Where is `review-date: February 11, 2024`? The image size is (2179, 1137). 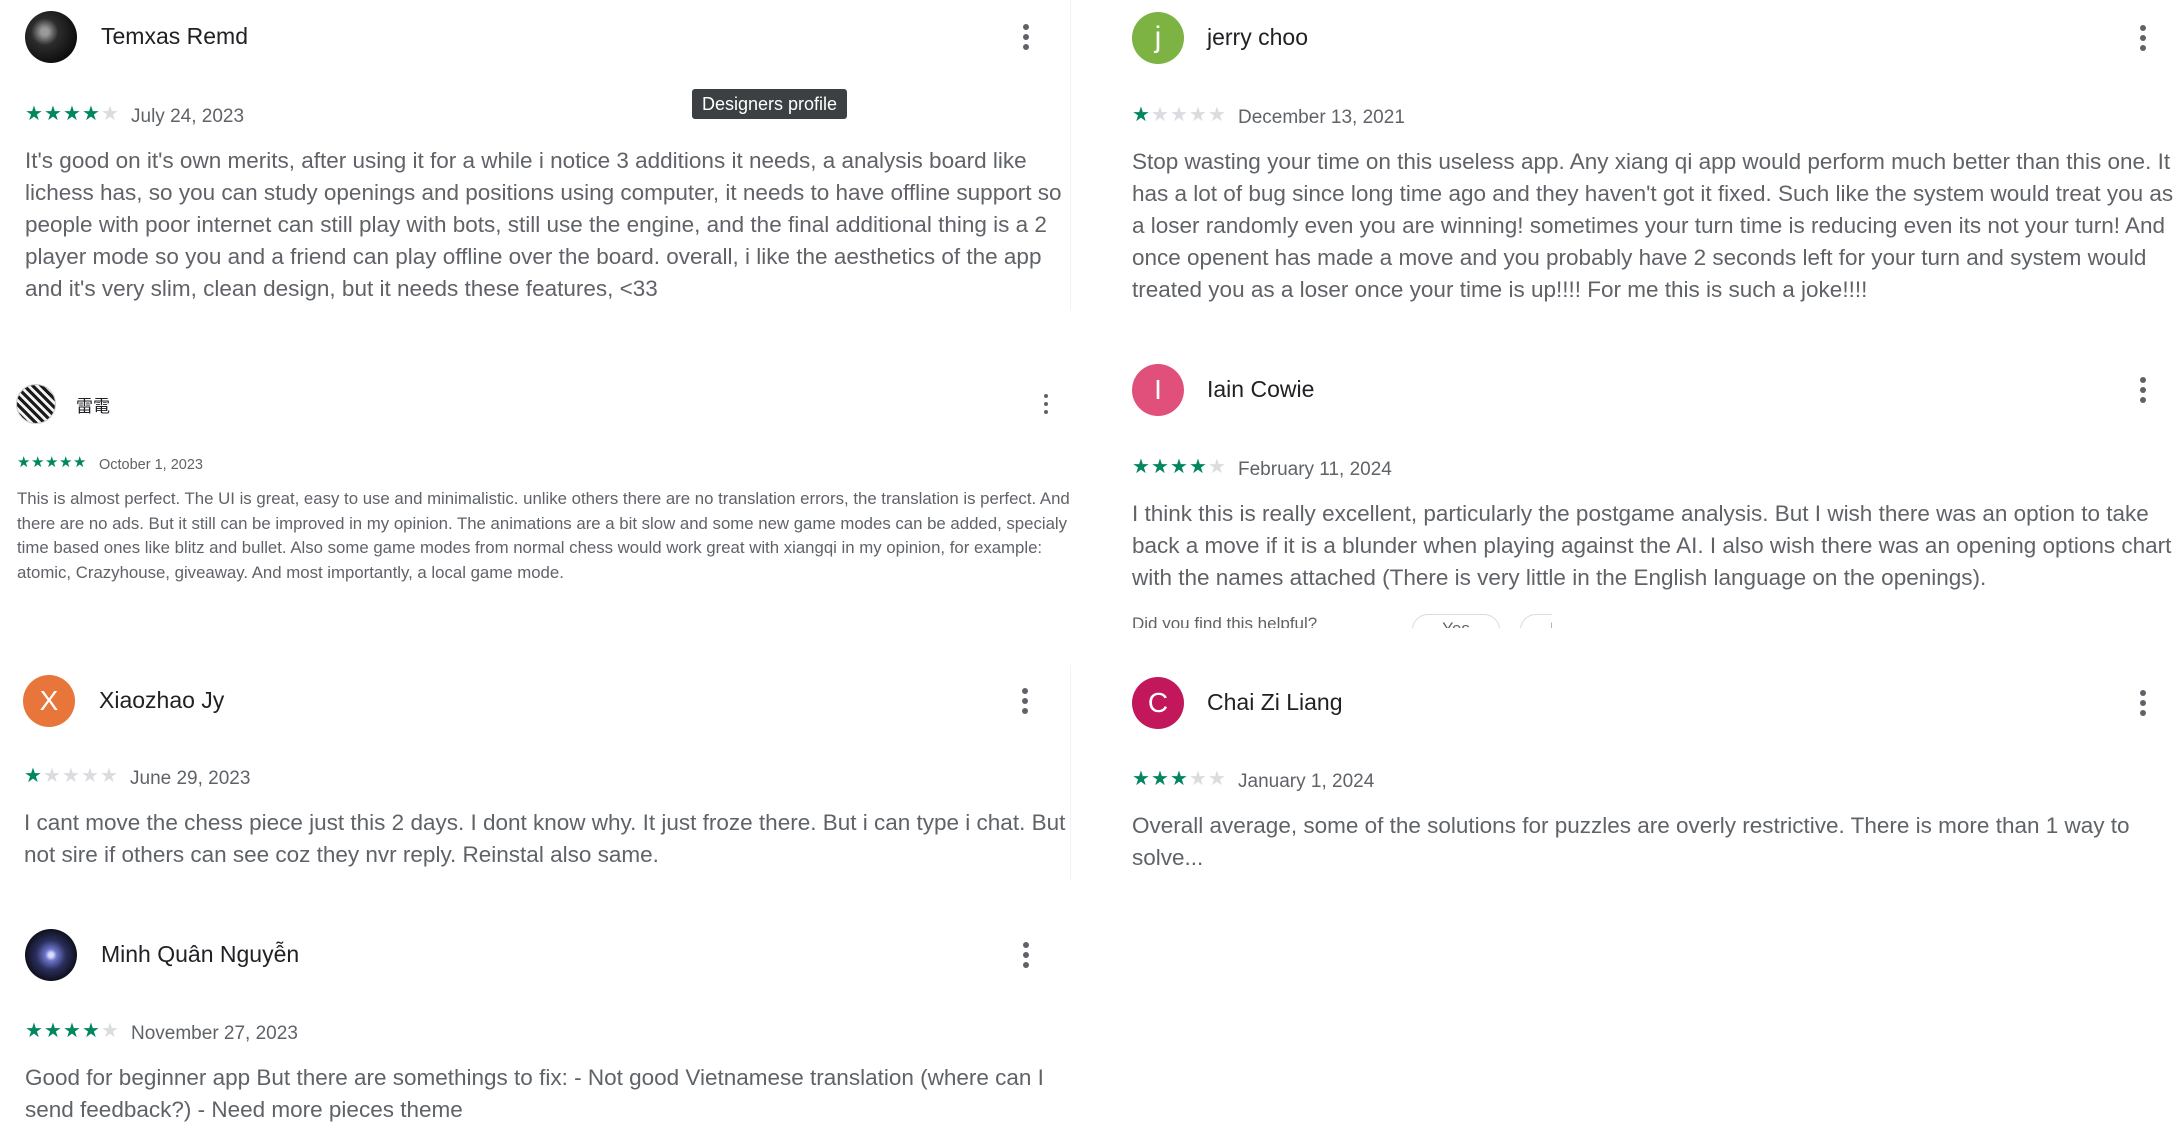 review-date: February 11, 2024 is located at coordinates (1315, 469).